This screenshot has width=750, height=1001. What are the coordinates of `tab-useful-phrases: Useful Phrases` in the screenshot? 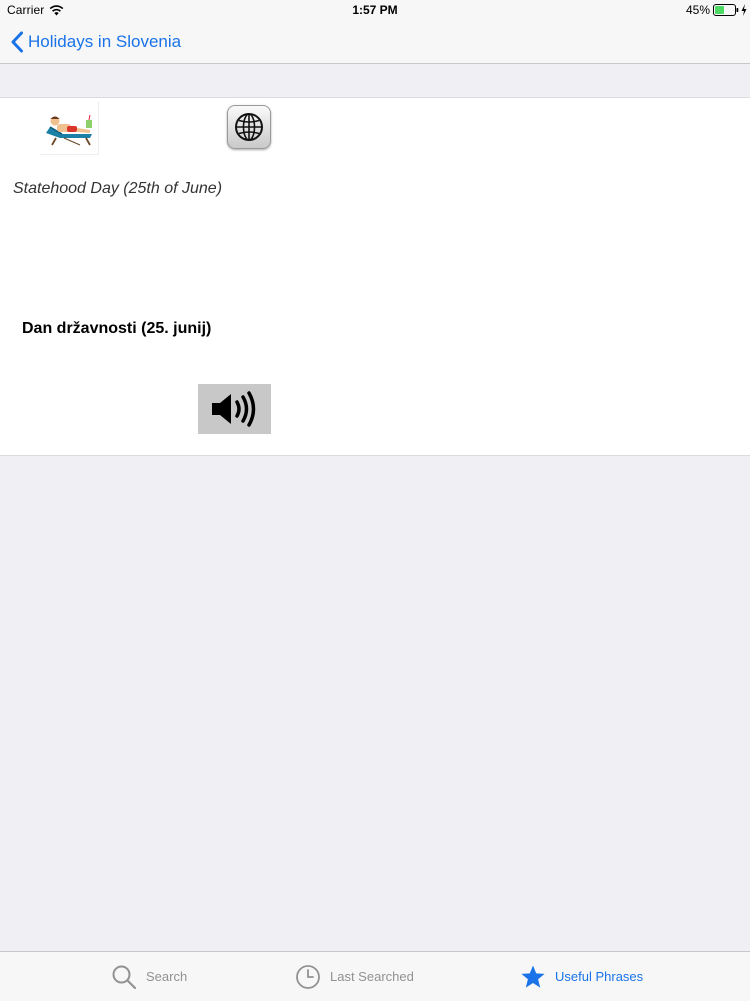 It's located at (581, 976).